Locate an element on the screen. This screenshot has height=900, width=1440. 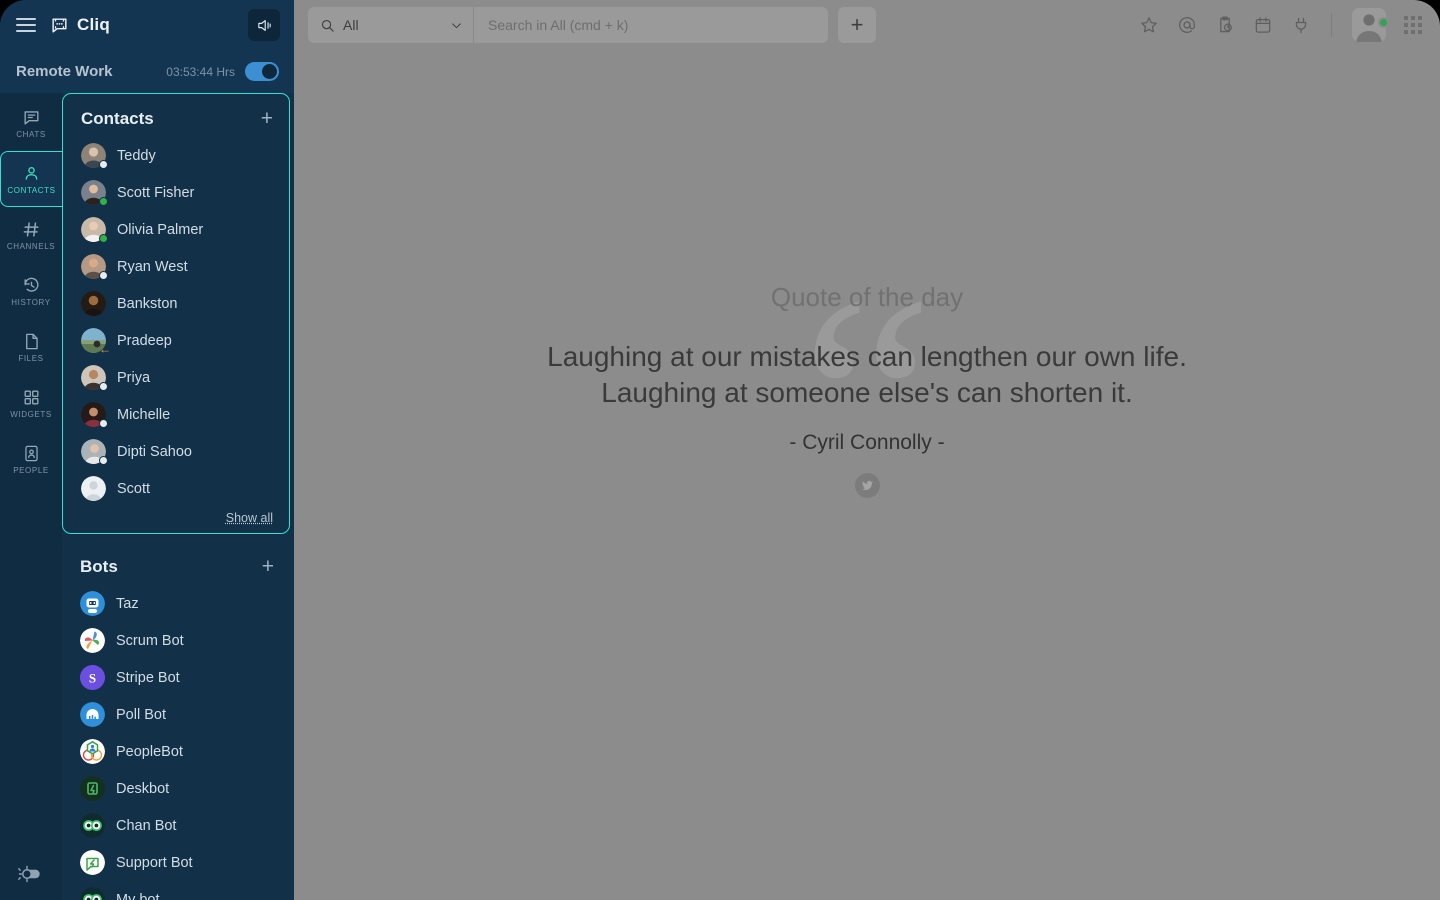
sidebar-item-label: CONTACTS is located at coordinates (31, 190).